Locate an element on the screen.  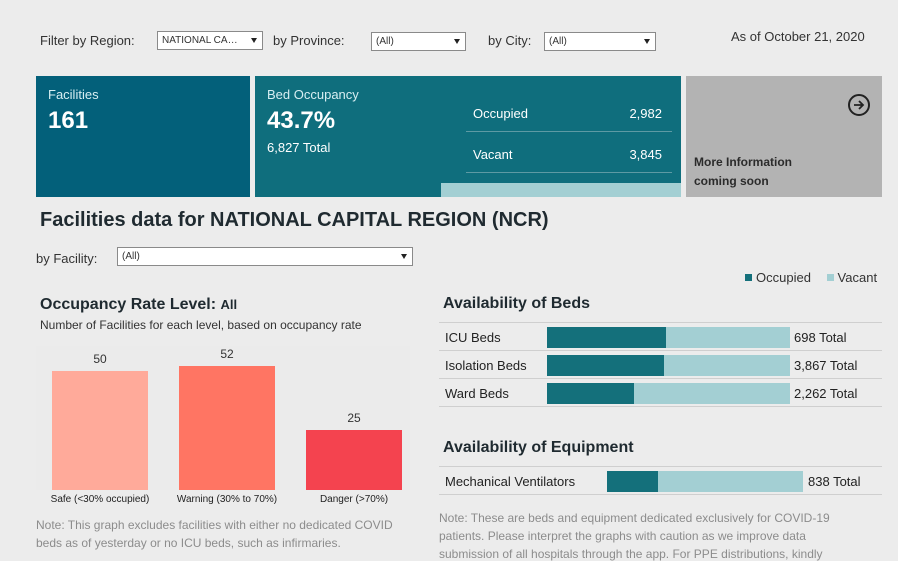
facility-select: (All) is located at coordinates (265, 256).